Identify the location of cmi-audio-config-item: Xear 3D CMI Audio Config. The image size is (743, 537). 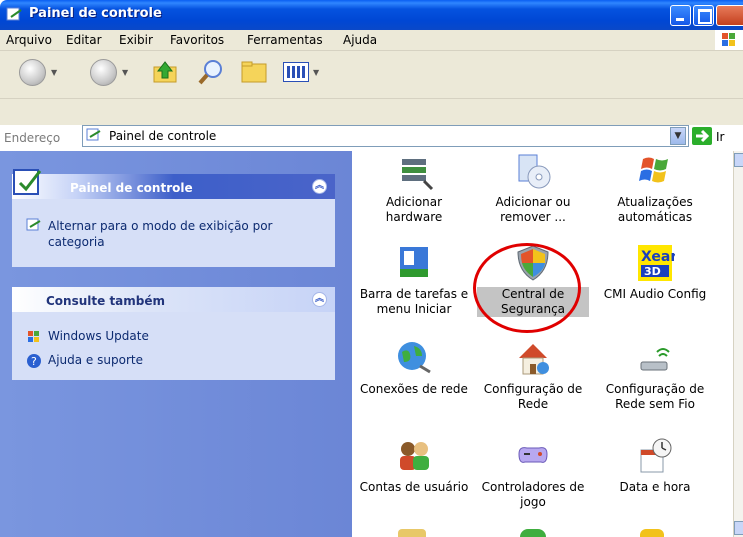
(655, 272).